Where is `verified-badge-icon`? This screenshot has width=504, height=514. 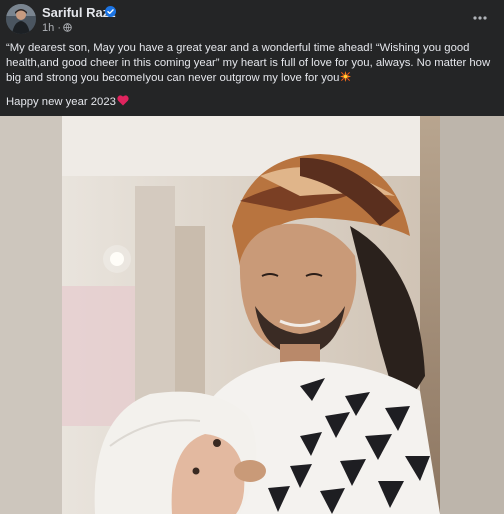 verified-badge-icon is located at coordinates (110, 11).